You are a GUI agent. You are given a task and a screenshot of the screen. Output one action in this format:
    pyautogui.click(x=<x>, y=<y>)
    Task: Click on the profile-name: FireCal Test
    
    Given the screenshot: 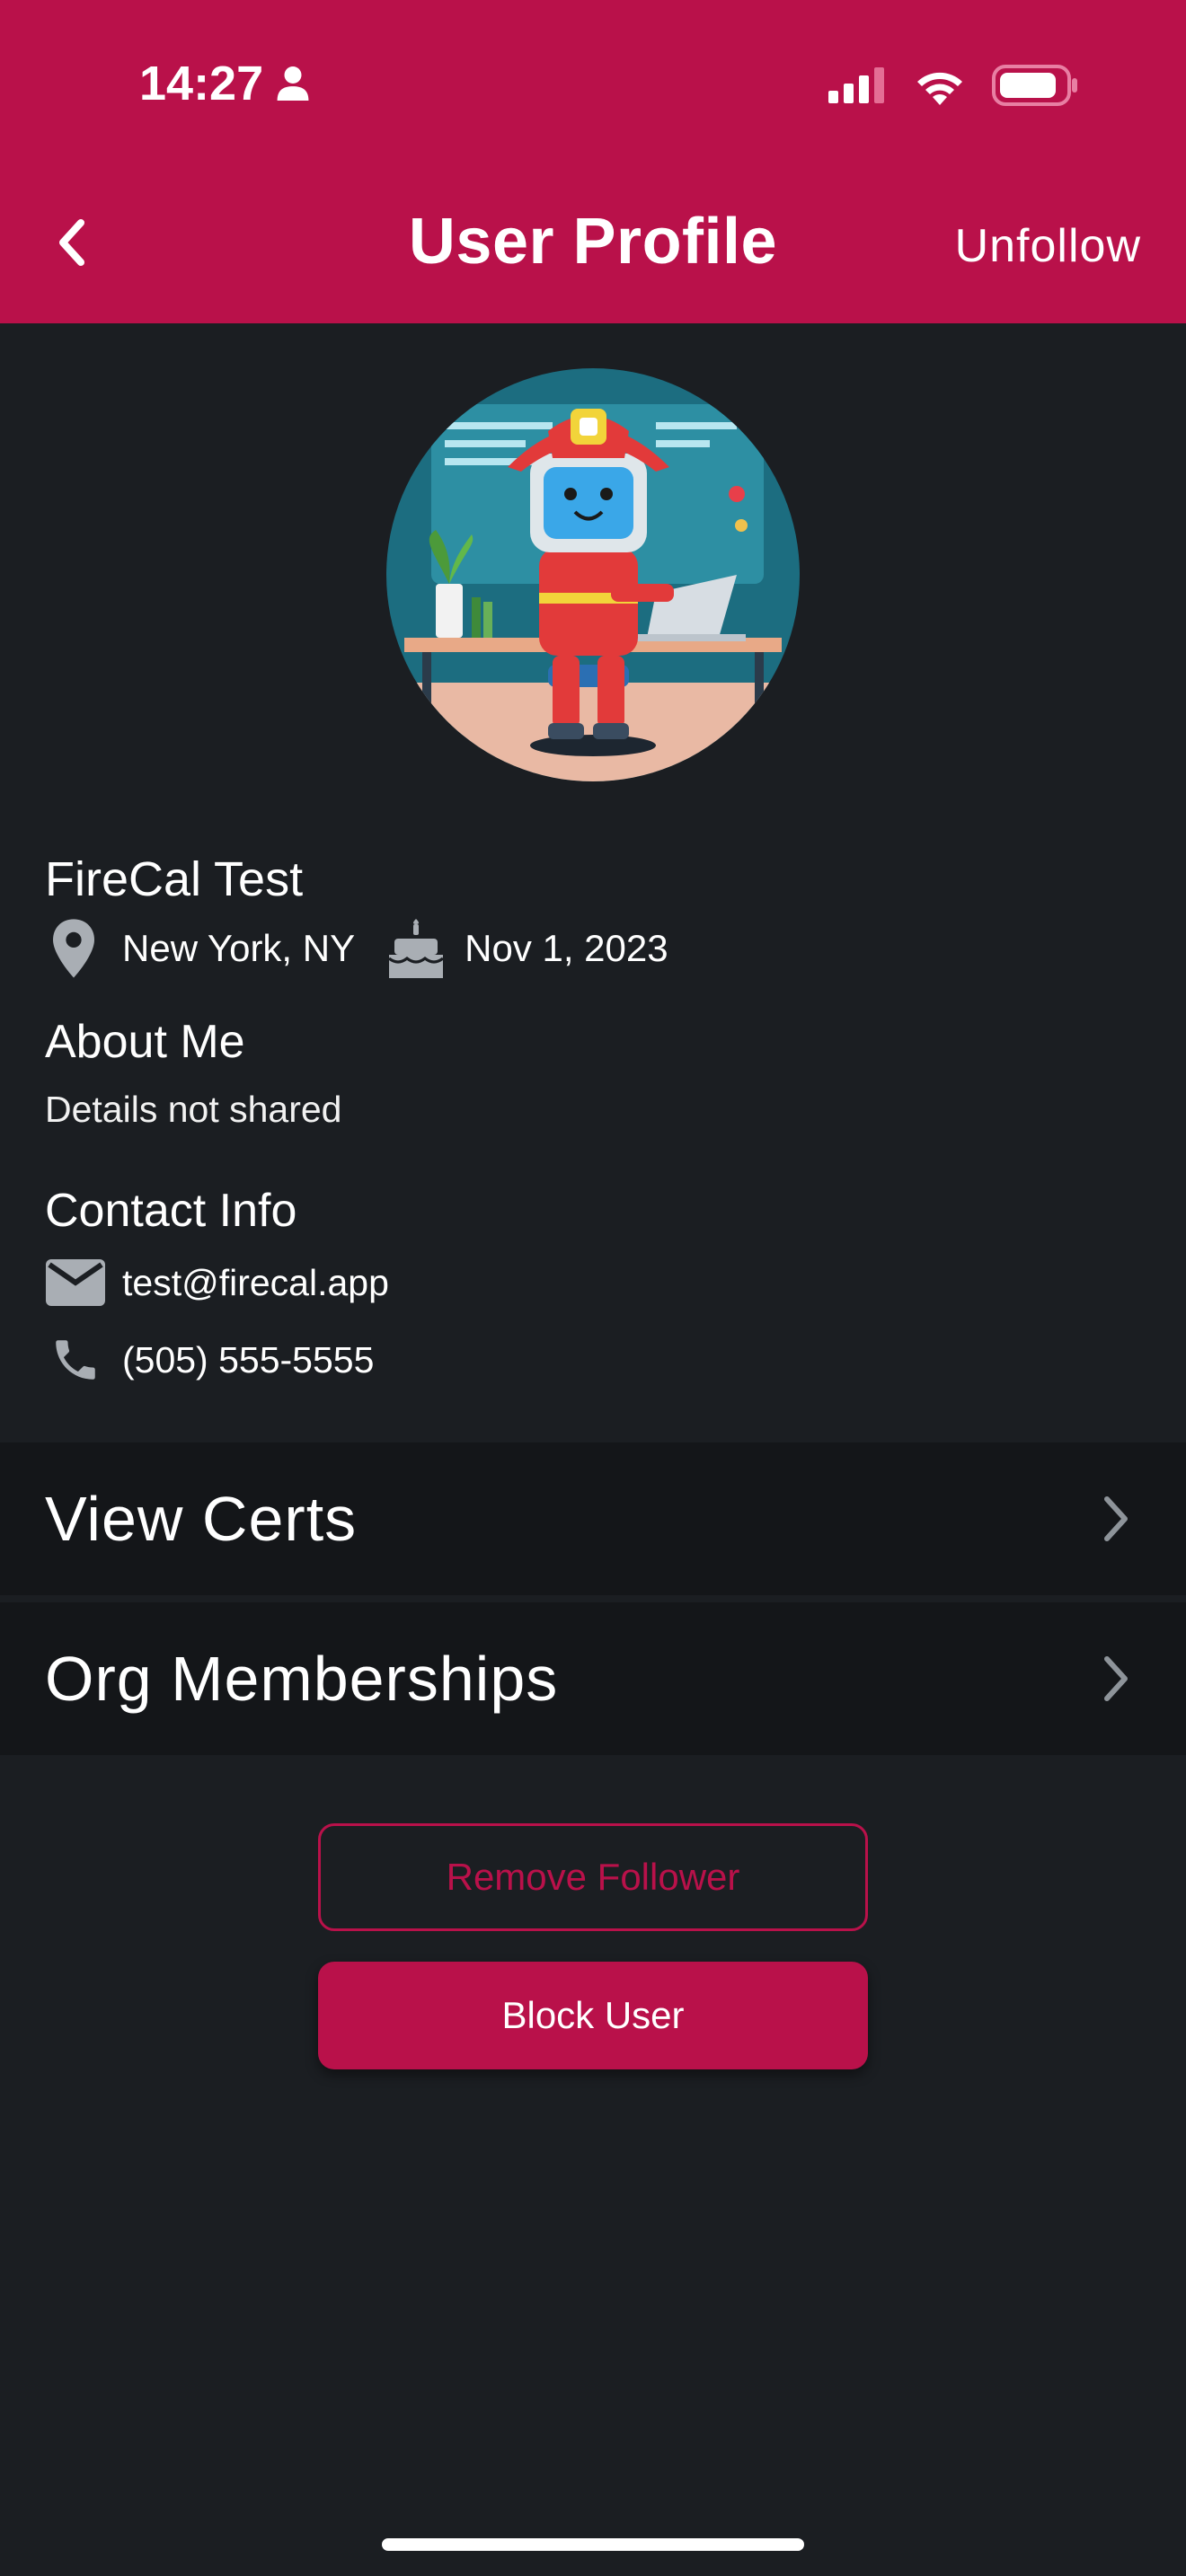 What is the action you would take?
    pyautogui.click(x=174, y=879)
    